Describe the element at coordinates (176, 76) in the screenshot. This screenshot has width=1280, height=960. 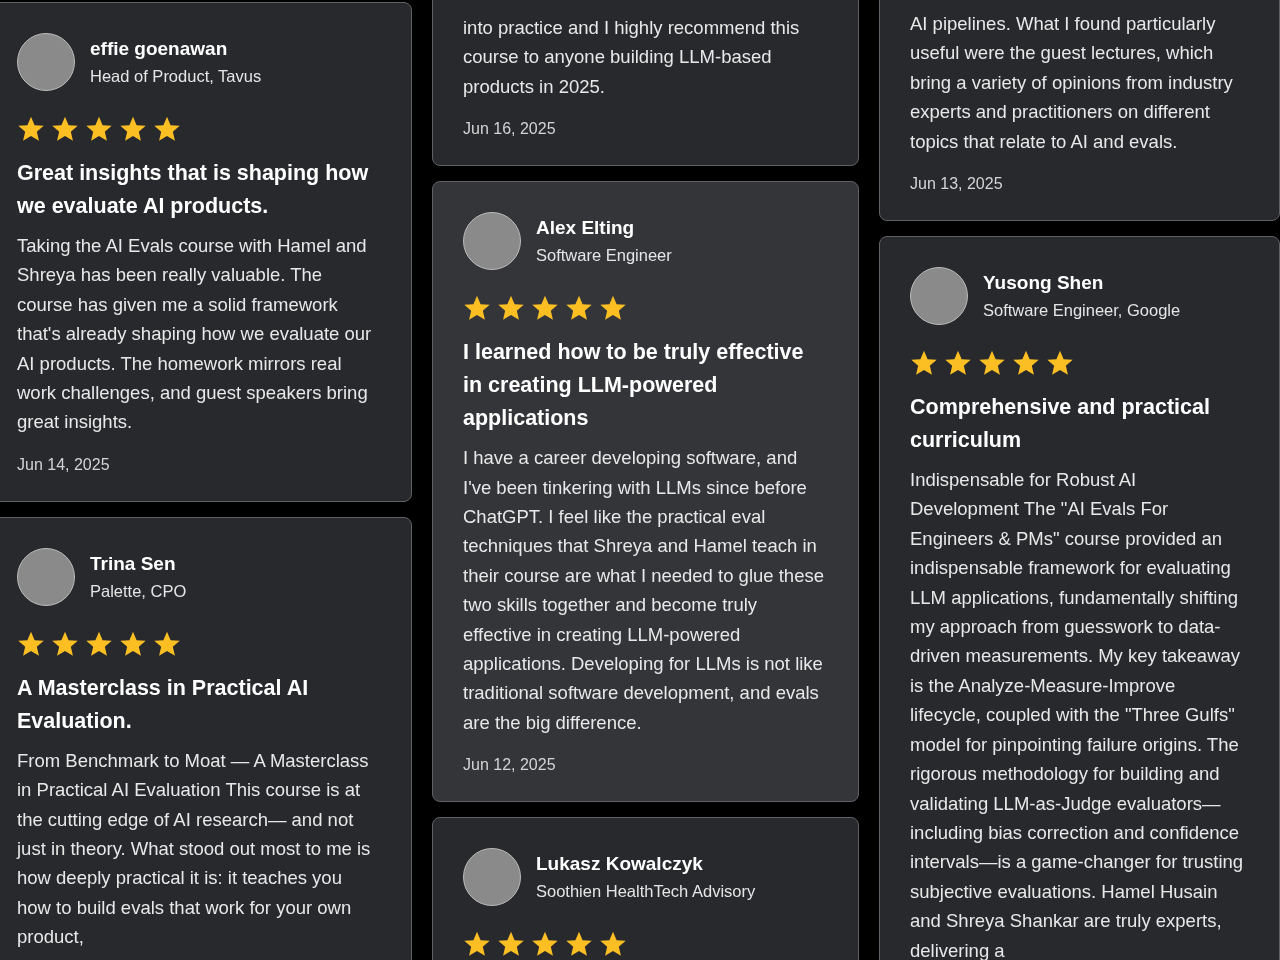
I see `reviewer-role: Head of Product, Tavus` at that location.